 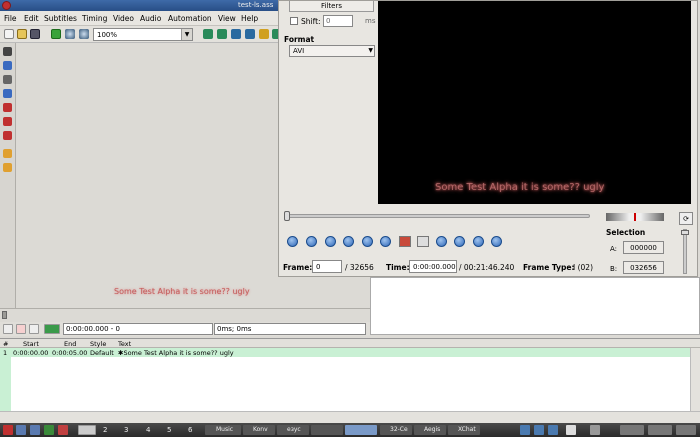 I want to click on menu-timing: Timing, so click(x=94, y=18).